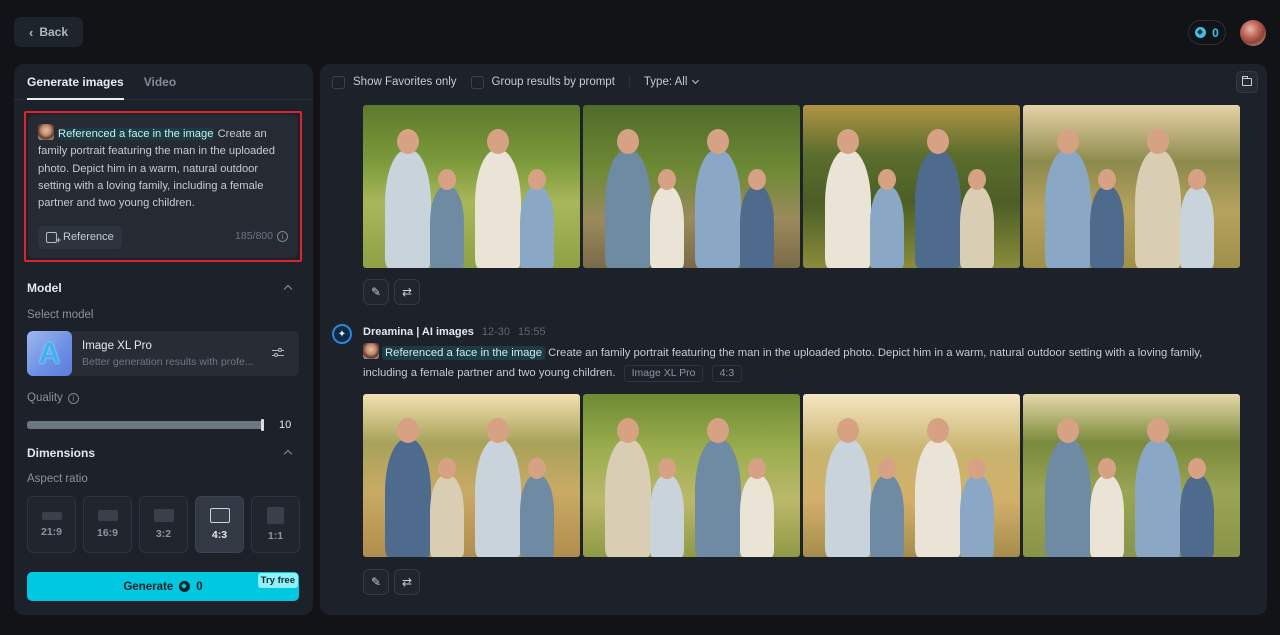  I want to click on model-logo-icon: A, so click(49, 353).